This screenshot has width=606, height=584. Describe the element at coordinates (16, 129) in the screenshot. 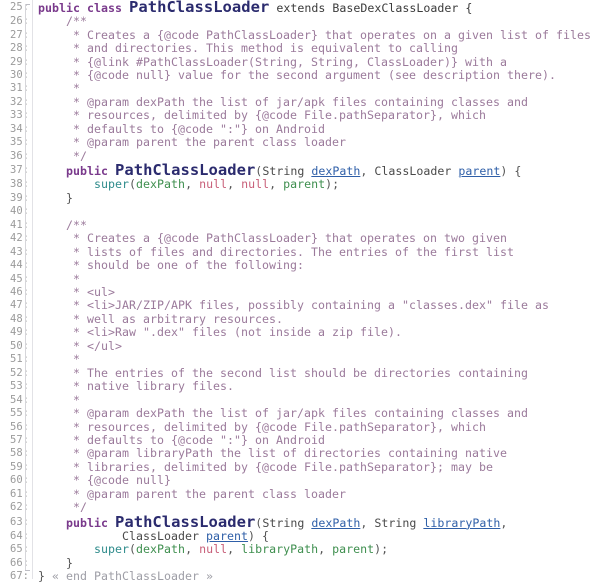

I see `line-number: 34:` at that location.